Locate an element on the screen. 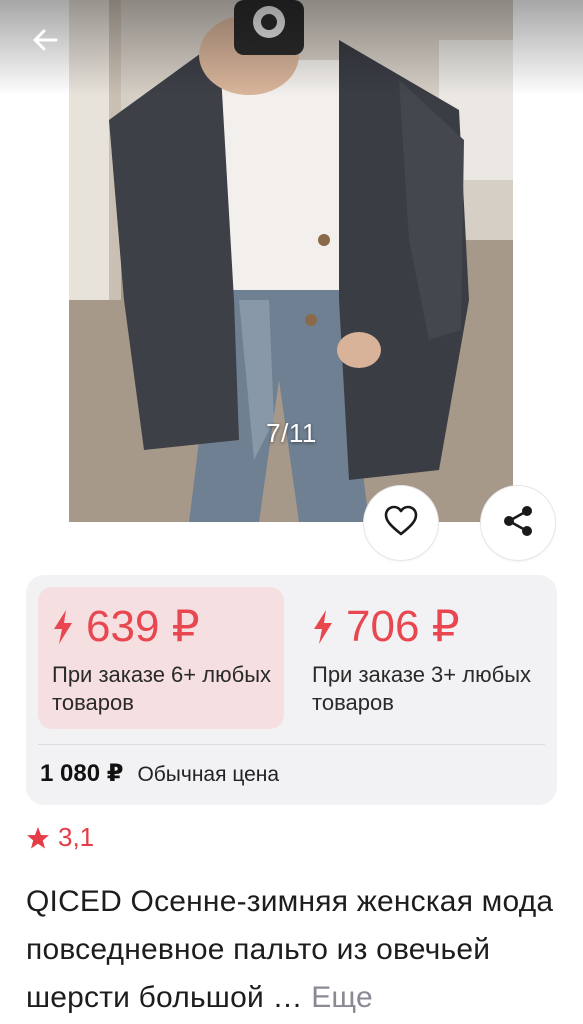 This screenshot has height=1024, width=583. share-icon is located at coordinates (518, 523).